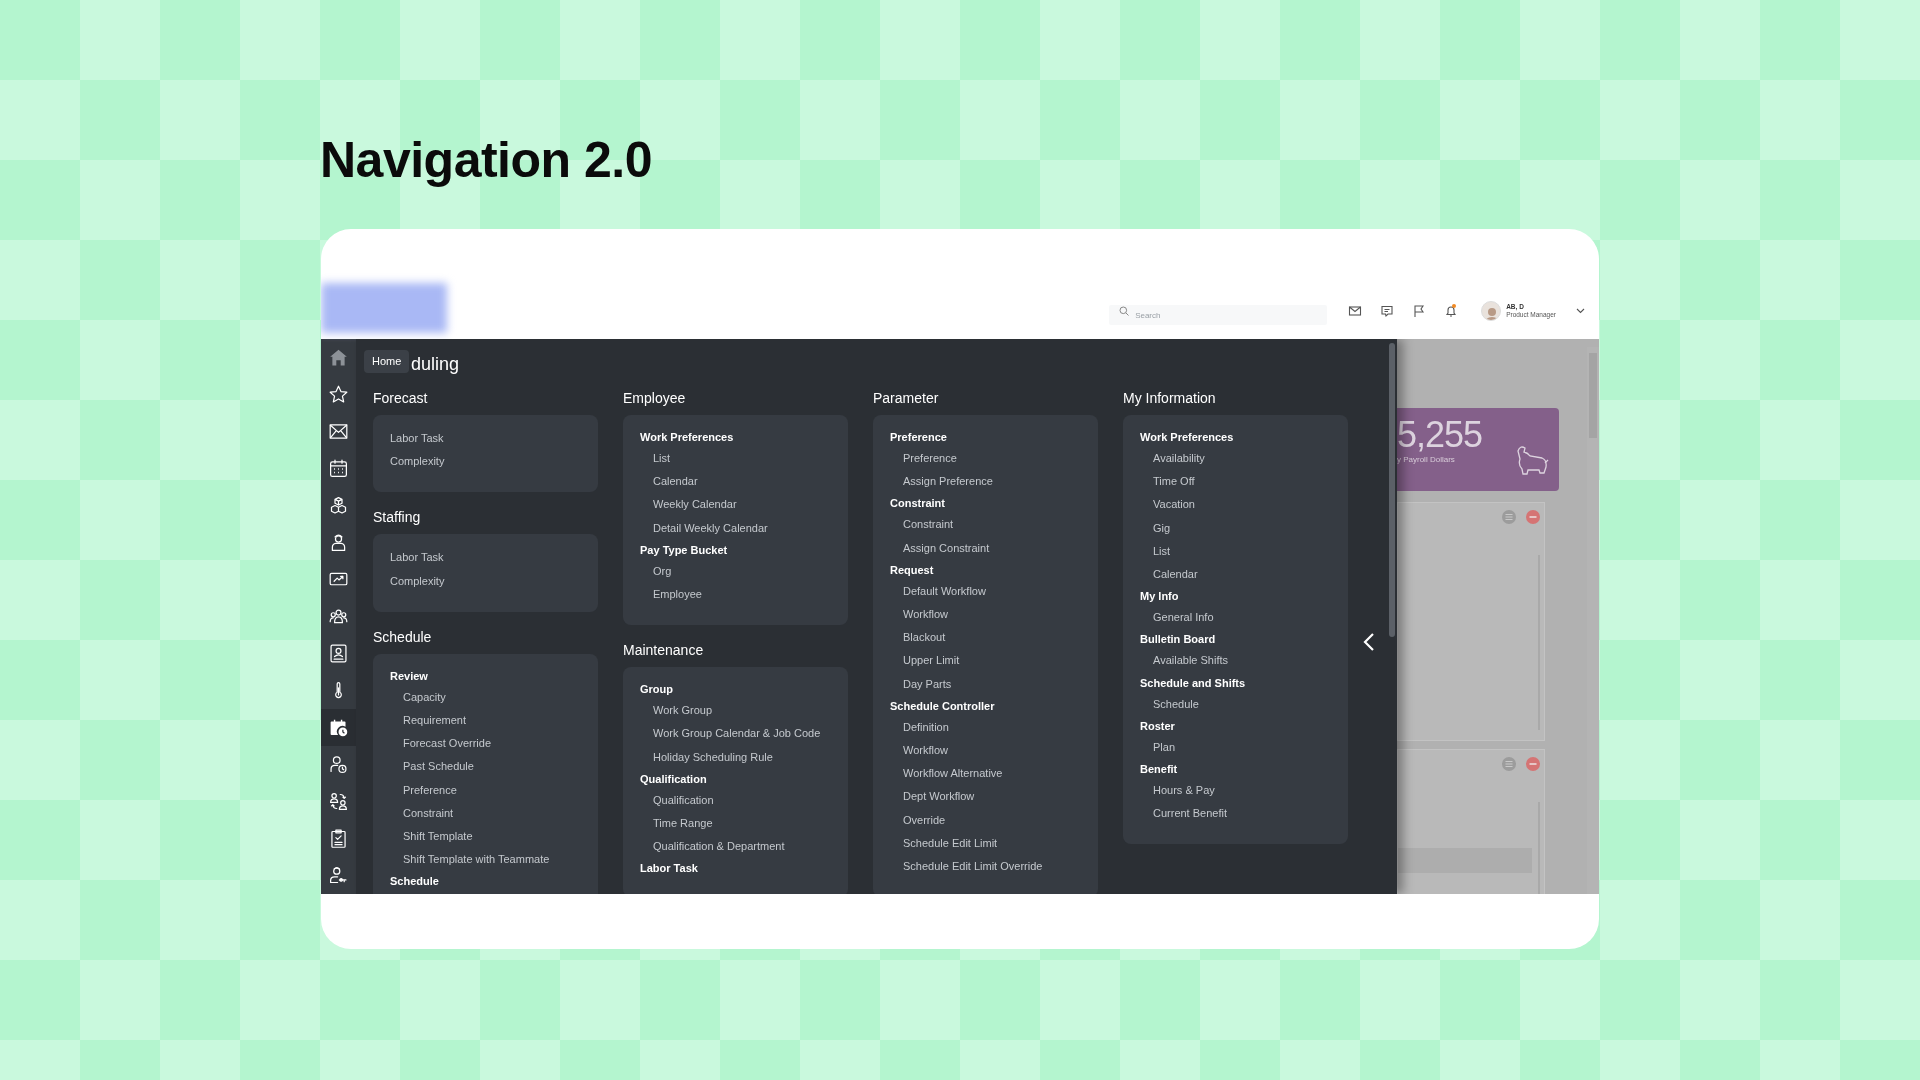 Image resolution: width=1920 pixels, height=1080 pixels. What do you see at coordinates (1159, 597) in the screenshot?
I see `menu-group-label: My Info` at bounding box center [1159, 597].